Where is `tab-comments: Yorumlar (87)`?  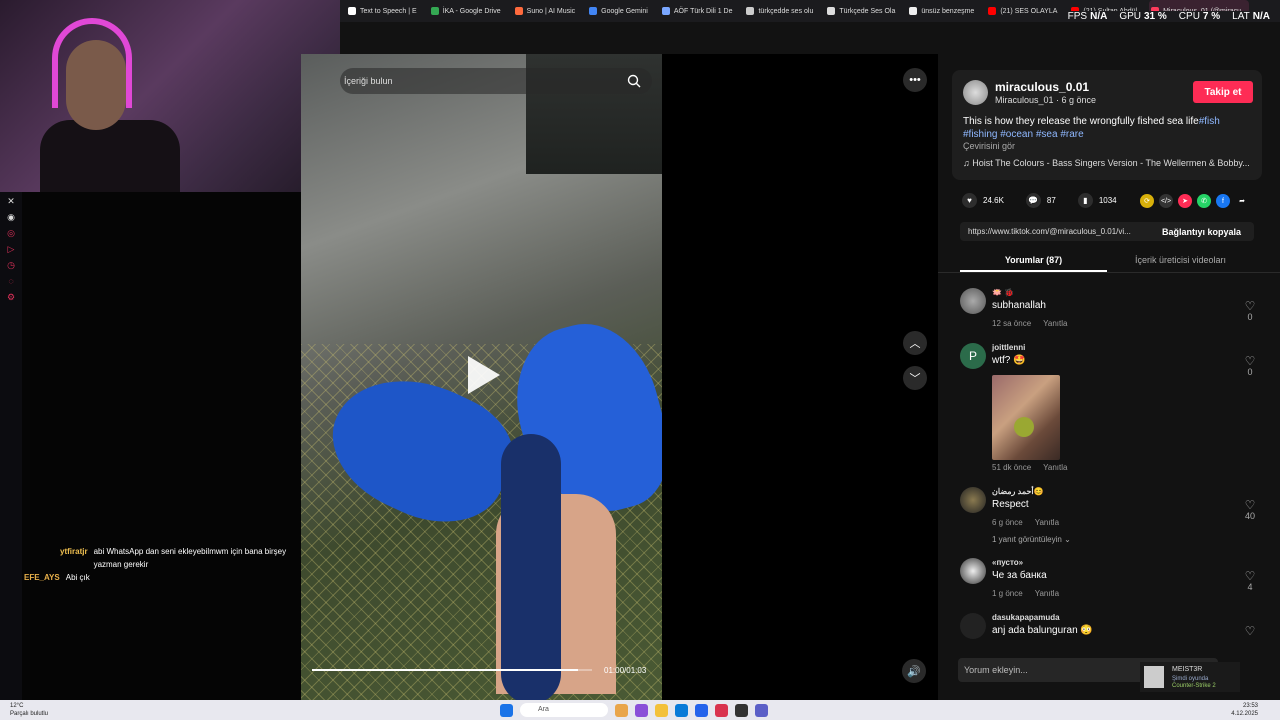 tab-comments: Yorumlar (87) is located at coordinates (1033, 261).